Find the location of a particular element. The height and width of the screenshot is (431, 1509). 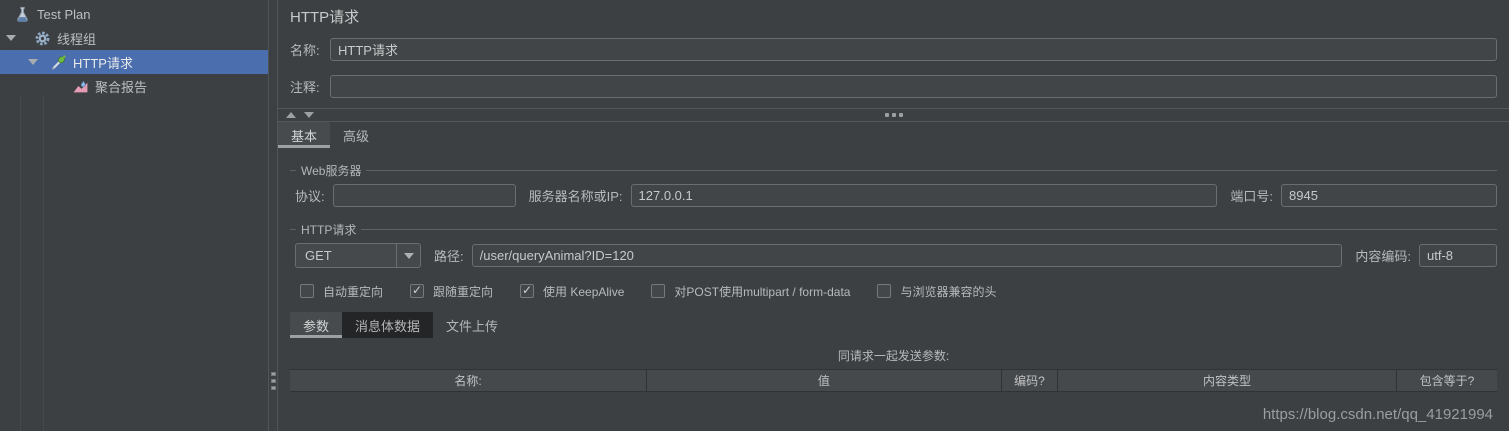

tree-item-label: Test Plan is located at coordinates (64, 14).